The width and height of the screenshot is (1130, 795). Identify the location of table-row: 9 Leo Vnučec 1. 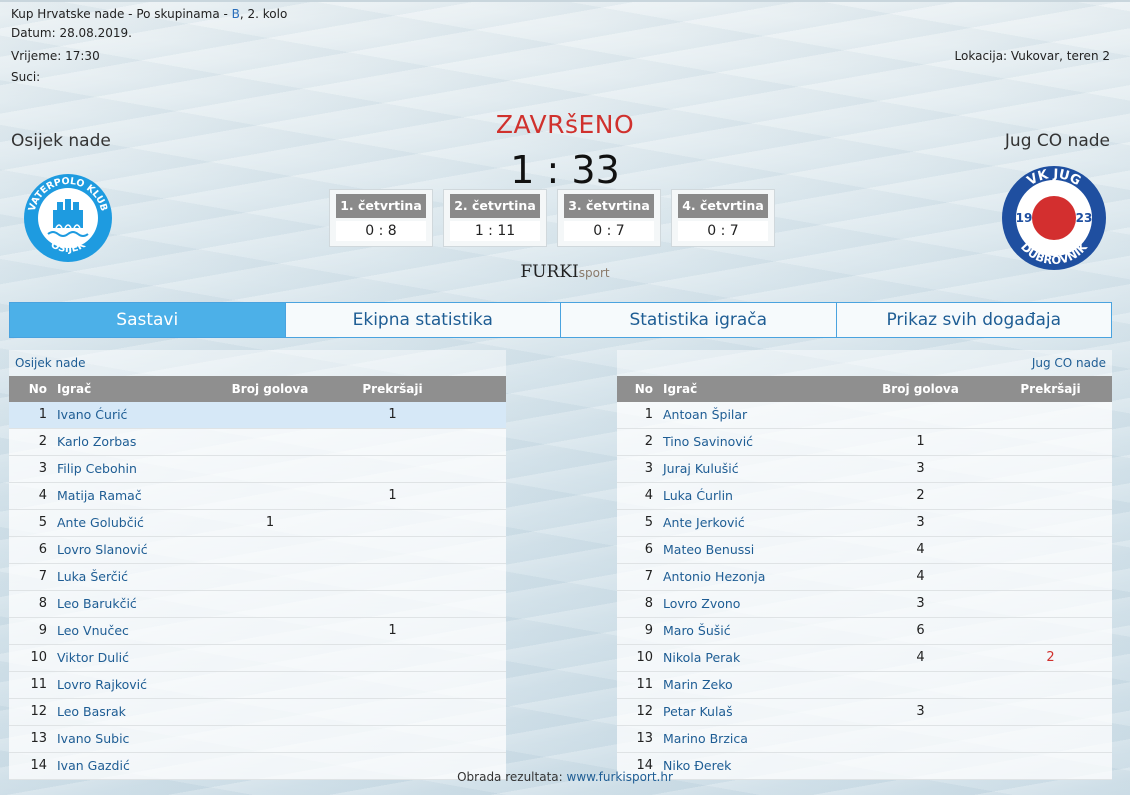
(257, 631).